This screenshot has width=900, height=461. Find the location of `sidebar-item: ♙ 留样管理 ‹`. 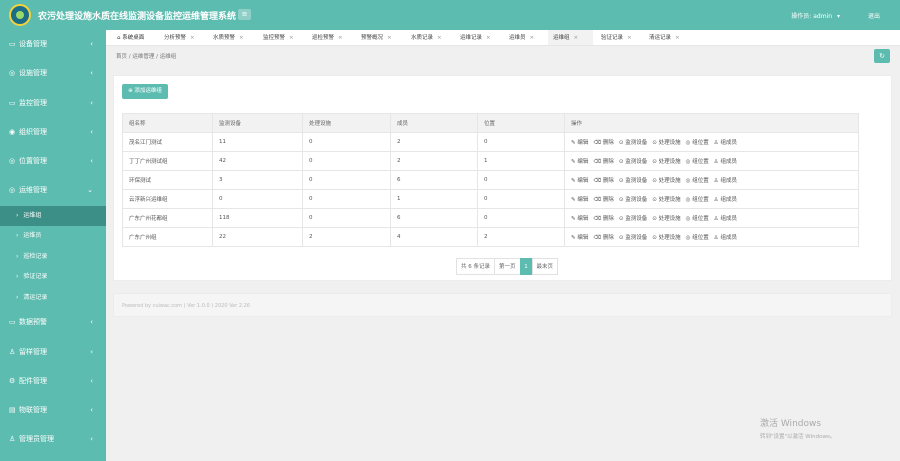

sidebar-item: ♙ 留样管理 ‹ is located at coordinates (53, 352).